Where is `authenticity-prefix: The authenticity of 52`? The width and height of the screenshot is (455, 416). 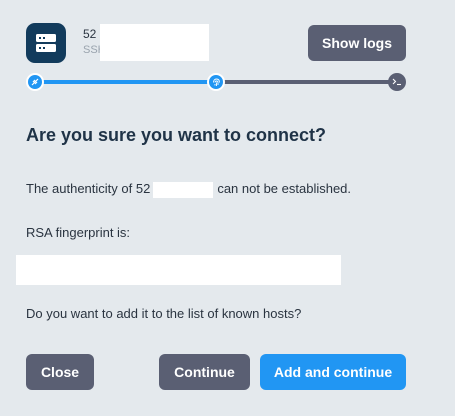
authenticity-prefix: The authenticity of 52 is located at coordinates (88, 188).